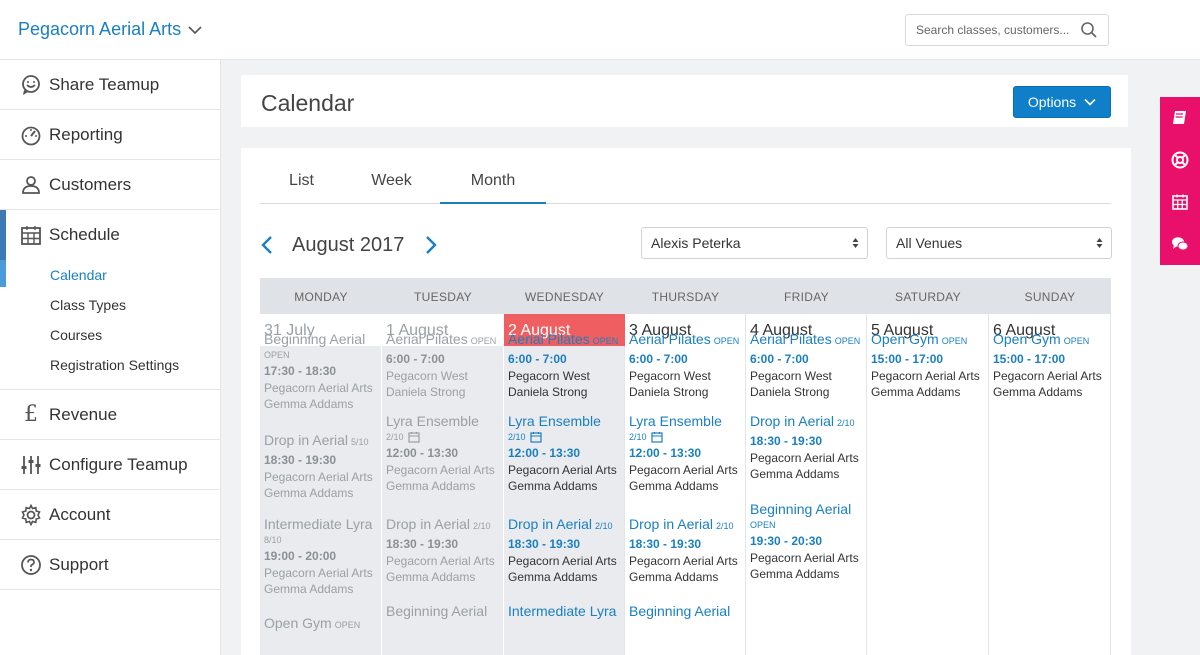 The image size is (1200, 655). Describe the element at coordinates (267, 245) in the screenshot. I see `chevron-left-icon` at that location.